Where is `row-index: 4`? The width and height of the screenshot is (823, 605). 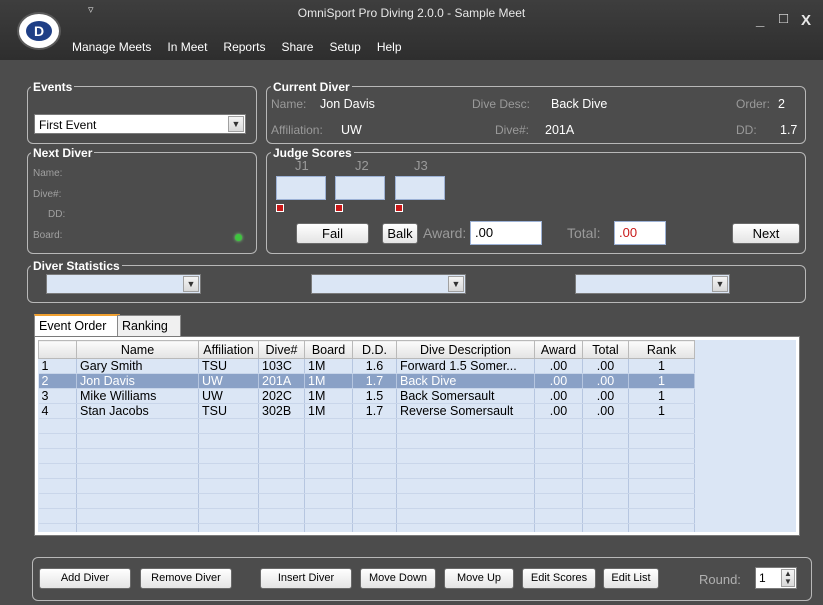
row-index: 4 is located at coordinates (57, 411).